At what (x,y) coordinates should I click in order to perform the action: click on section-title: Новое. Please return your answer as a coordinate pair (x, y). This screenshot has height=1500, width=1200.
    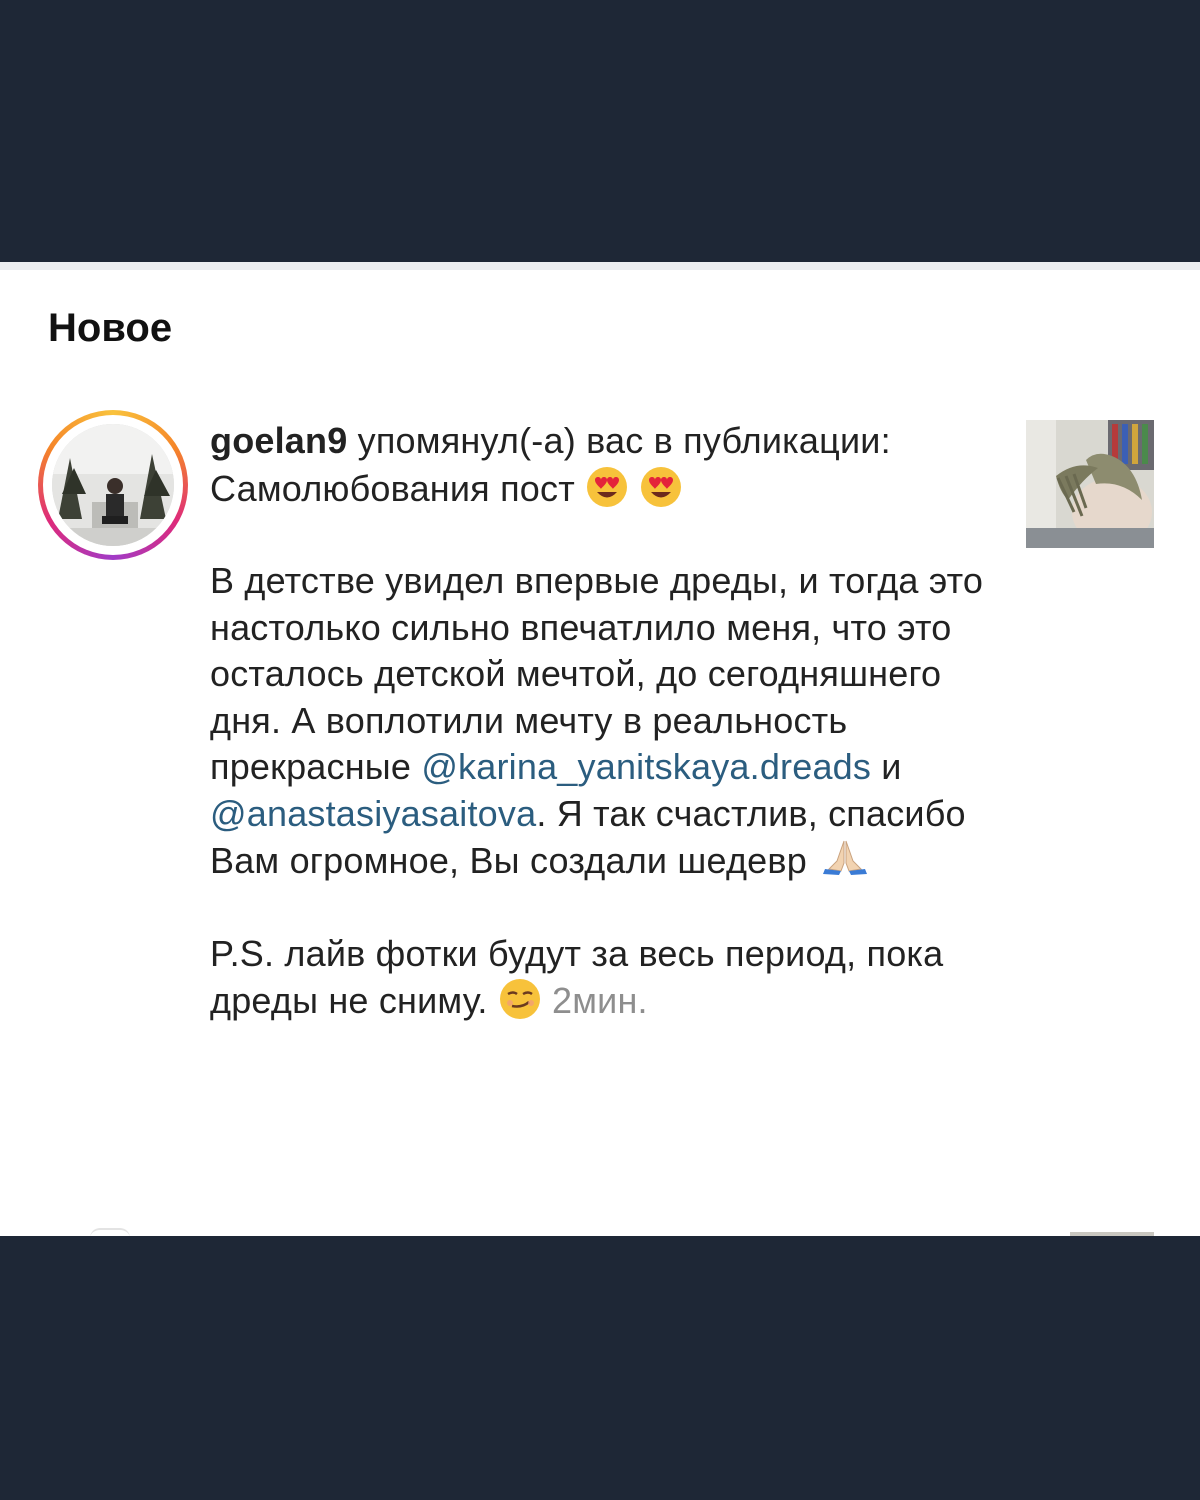
    Looking at the image, I should click on (110, 328).